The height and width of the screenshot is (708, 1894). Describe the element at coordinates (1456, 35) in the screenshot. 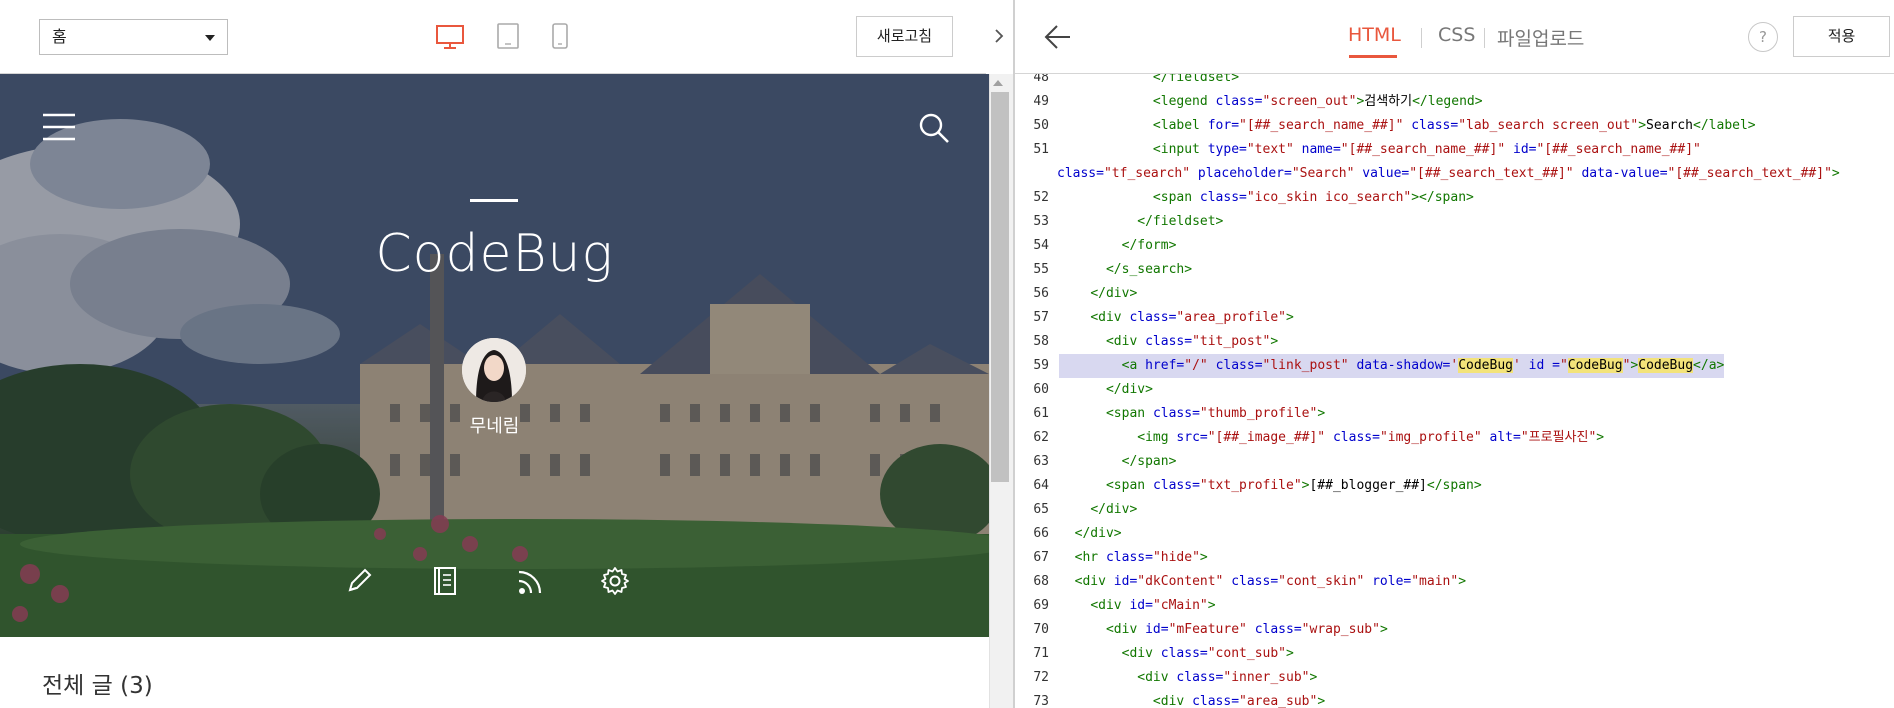

I see `tab-css: CSS` at that location.